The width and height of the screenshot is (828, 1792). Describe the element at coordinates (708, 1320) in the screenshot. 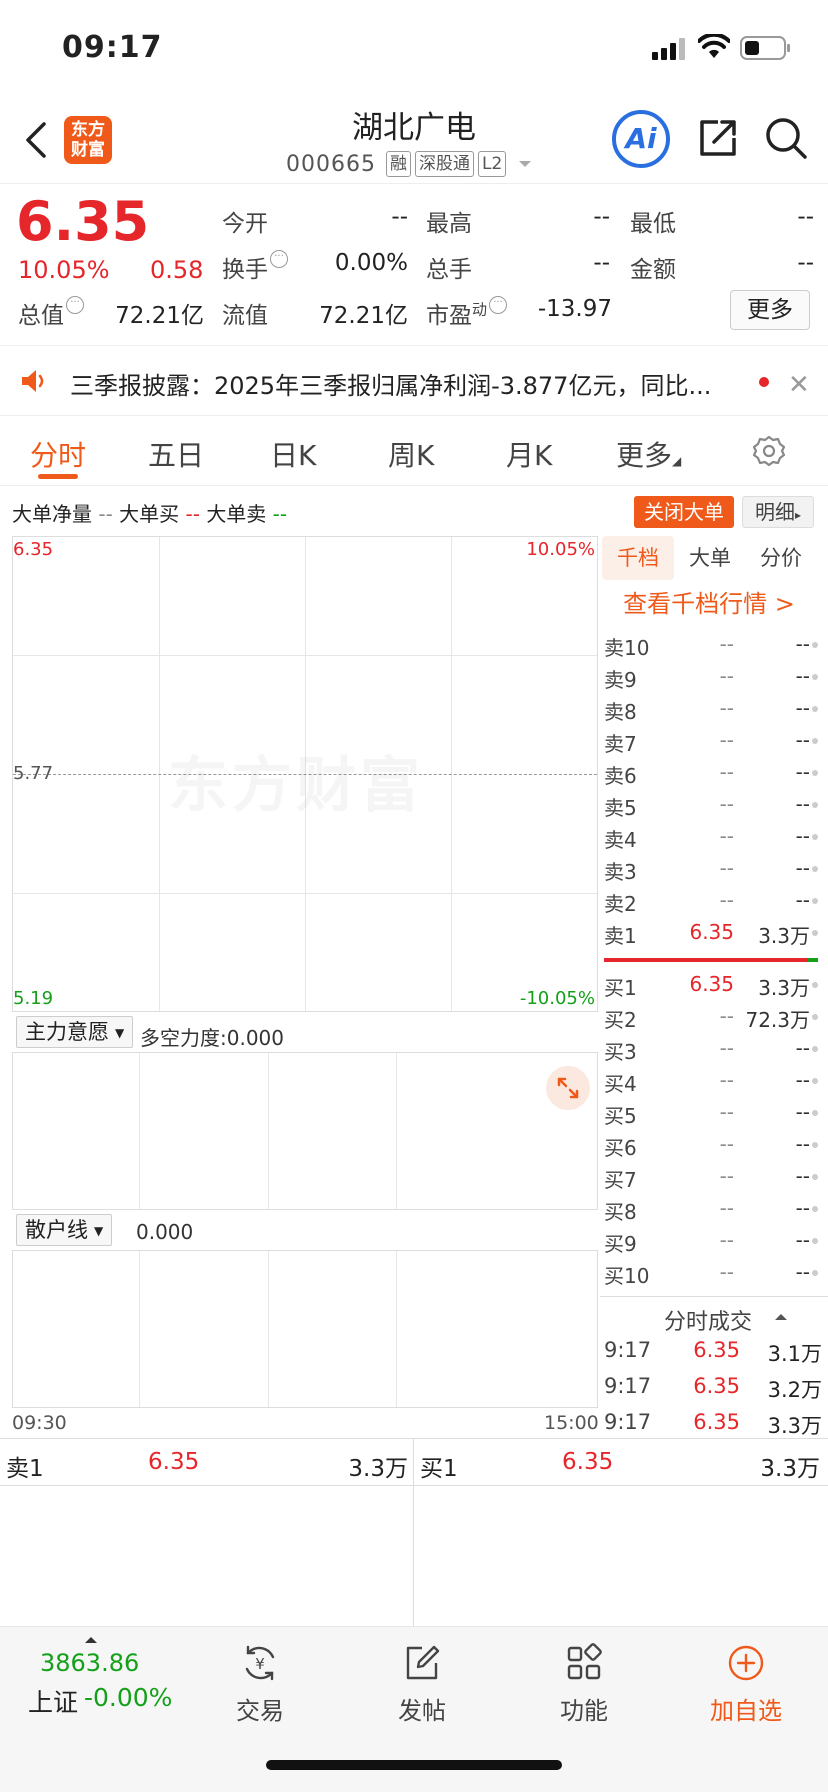

I see `ticks-title: 分时成交` at that location.